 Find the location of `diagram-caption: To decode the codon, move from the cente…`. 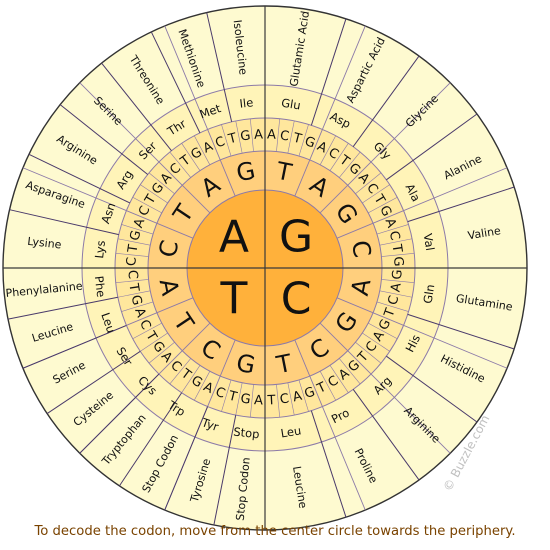

diagram-caption: To decode the codon, move from the cente… is located at coordinates (275, 531).